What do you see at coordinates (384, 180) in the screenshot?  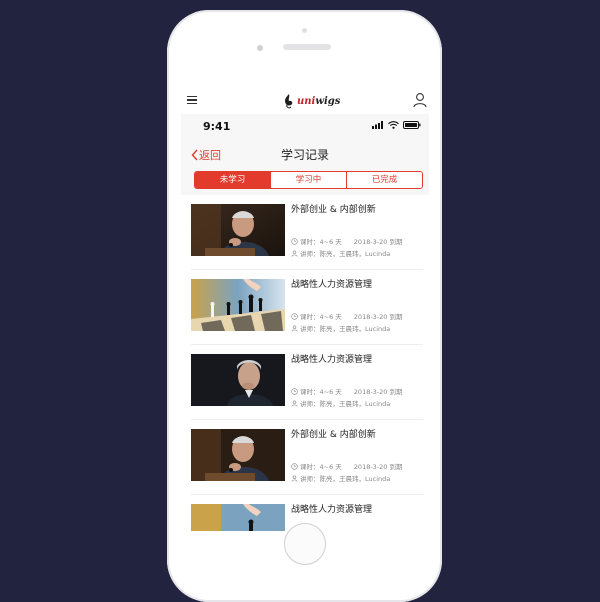 I see `tab-completed: 已完成` at bounding box center [384, 180].